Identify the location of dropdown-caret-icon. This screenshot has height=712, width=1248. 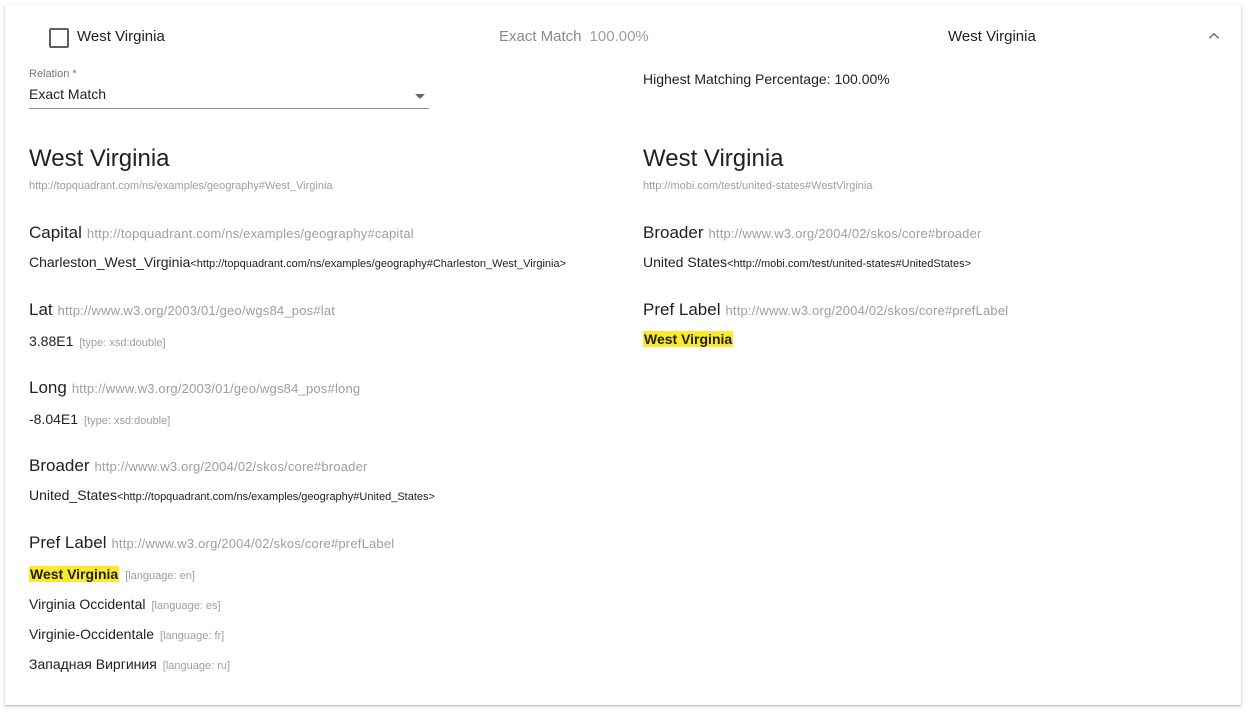
(420, 96).